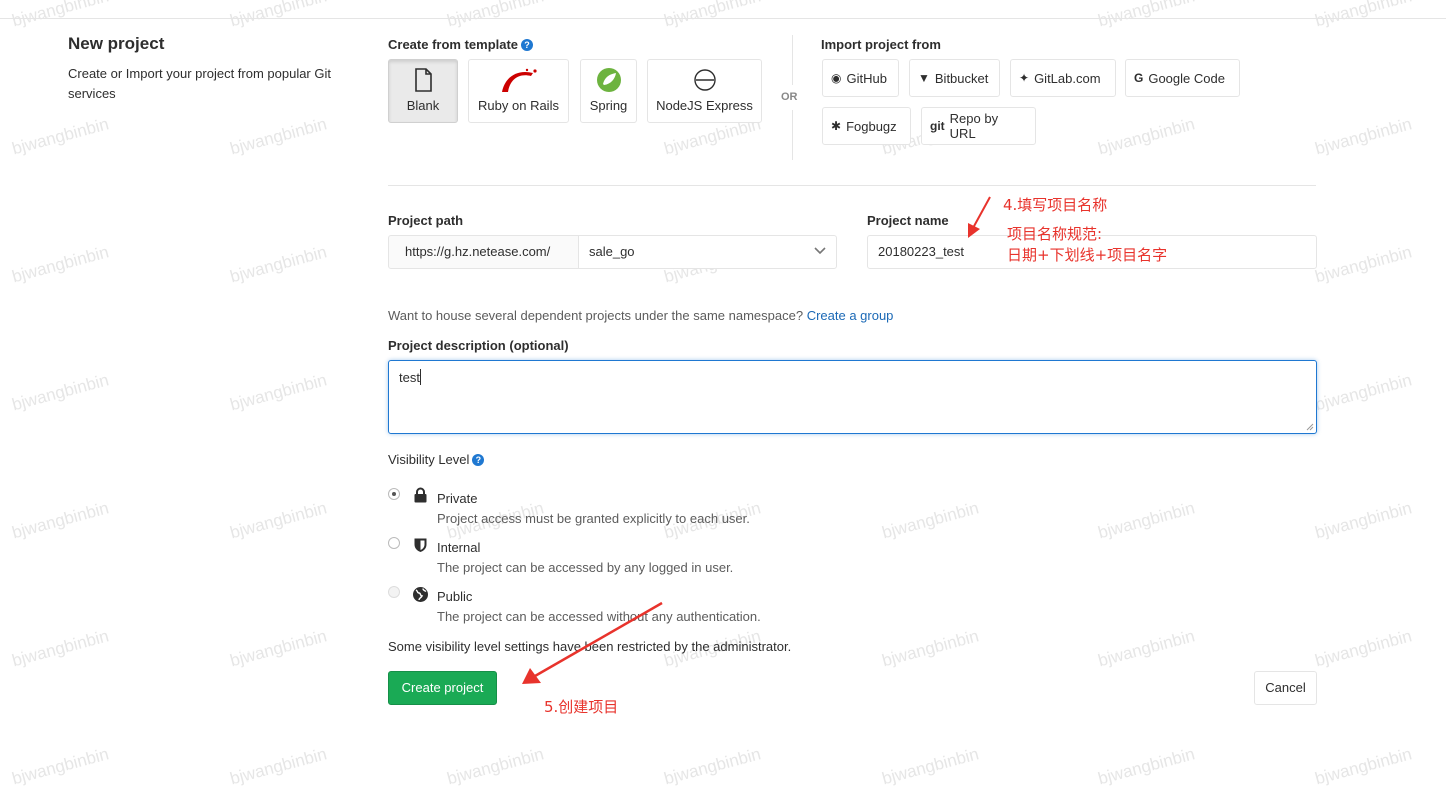 Image resolution: width=1446 pixels, height=789 pixels. I want to click on annotation-arrow-create, so click(598, 639).